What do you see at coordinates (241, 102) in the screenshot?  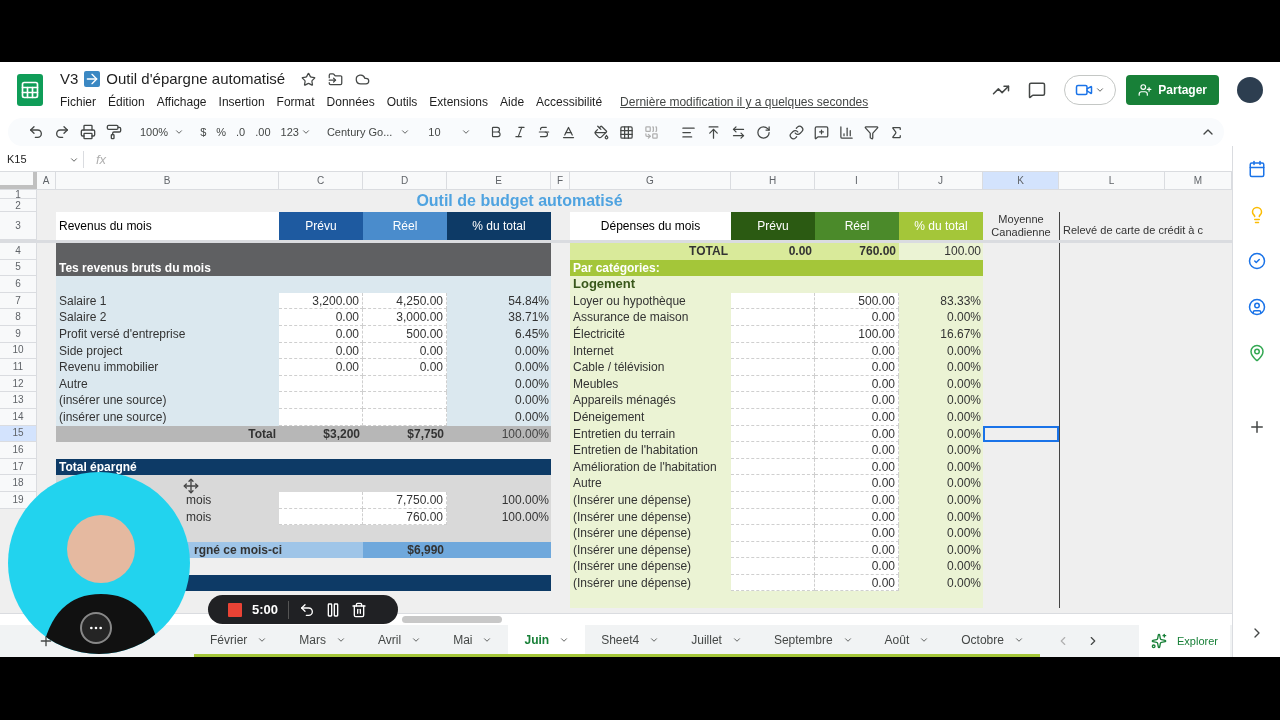 I see `menu-item: Insertion` at bounding box center [241, 102].